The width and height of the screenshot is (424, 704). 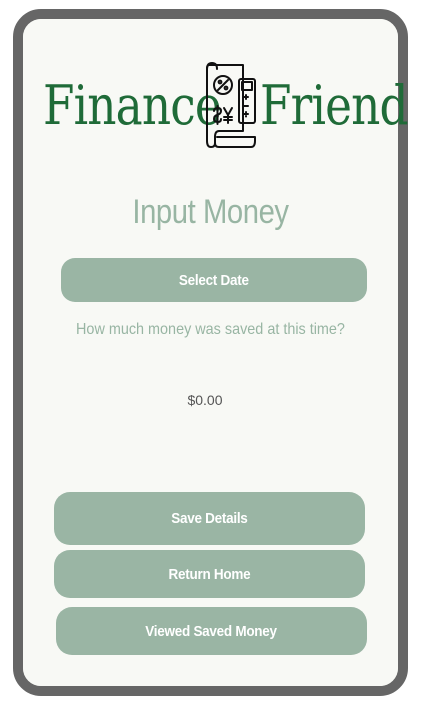 I want to click on save-details-button: Save Details, so click(x=209, y=518).